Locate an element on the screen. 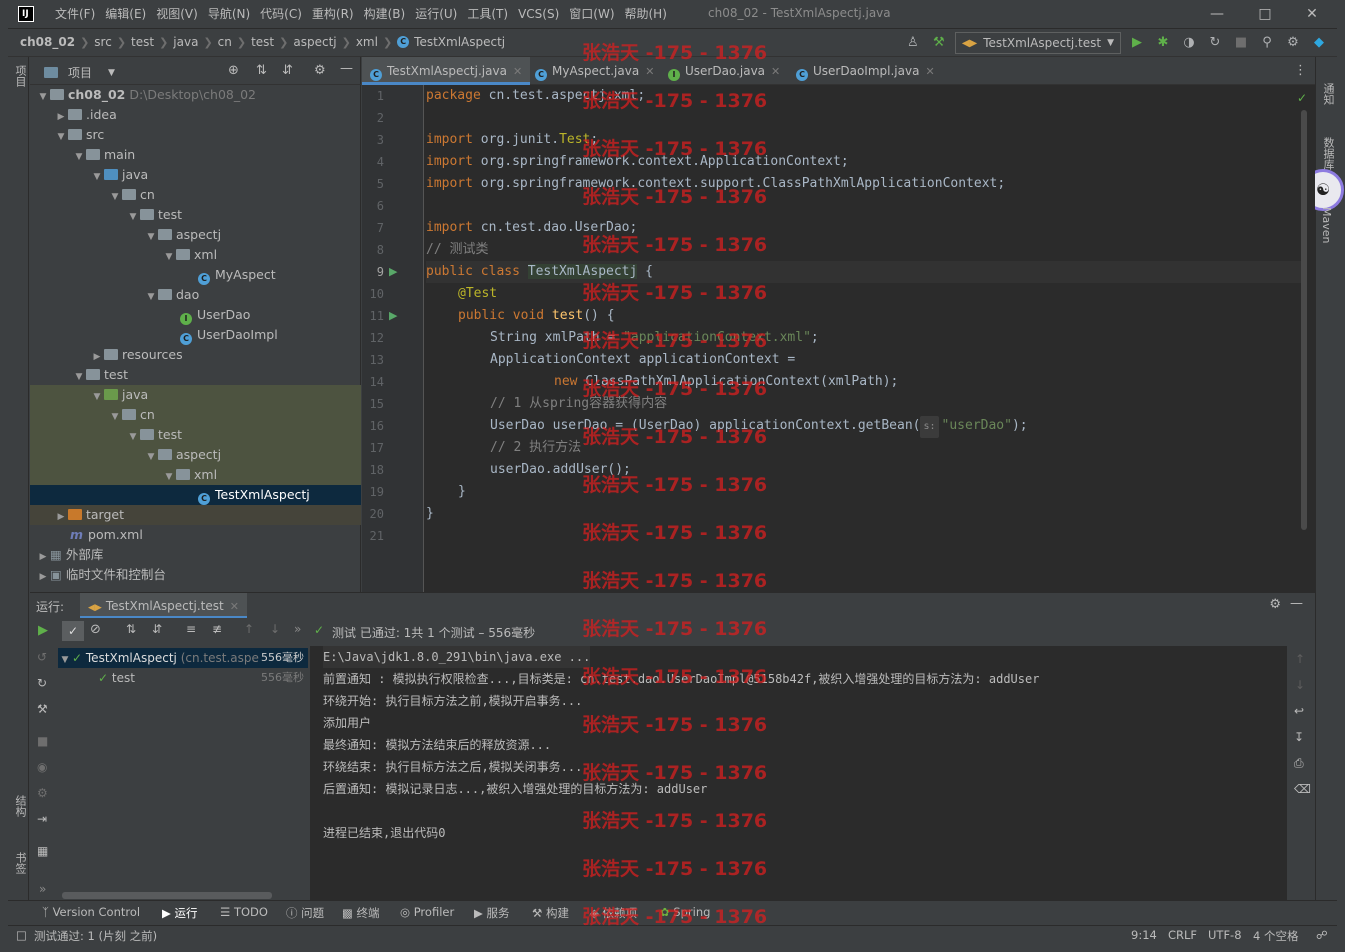 This screenshot has height=952, width=1345. rerun-failed-icon: ↺ is located at coordinates (42, 657).